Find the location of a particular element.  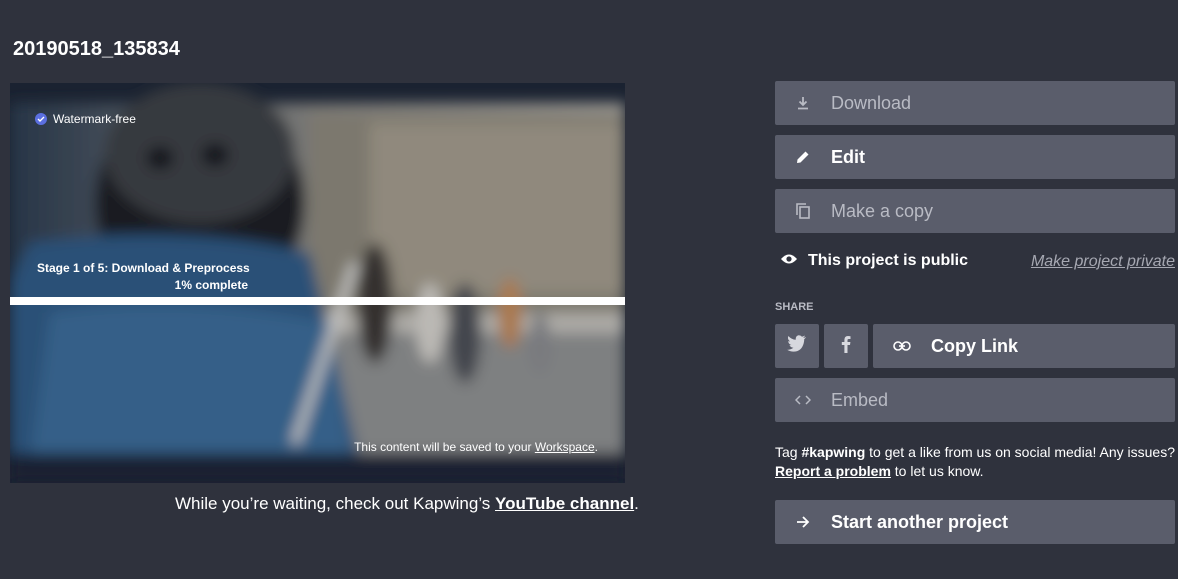

watermark-free-badge: Watermark-free is located at coordinates (85, 119).